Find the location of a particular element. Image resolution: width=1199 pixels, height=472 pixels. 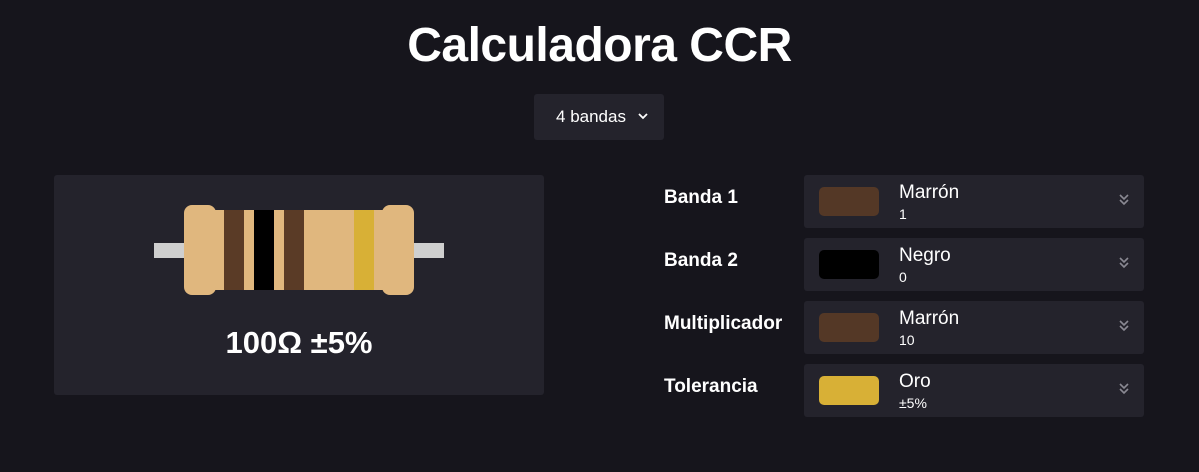

multiplier-swatch is located at coordinates (849, 327).